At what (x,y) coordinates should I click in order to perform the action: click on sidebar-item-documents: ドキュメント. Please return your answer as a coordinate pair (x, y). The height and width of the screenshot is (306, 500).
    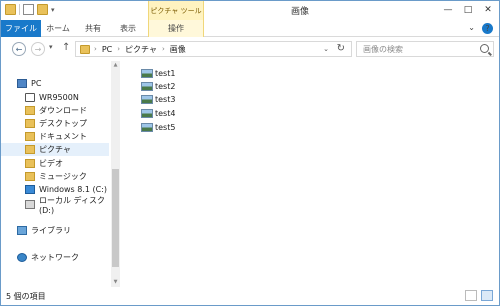
    Looking at the image, I should click on (55, 136).